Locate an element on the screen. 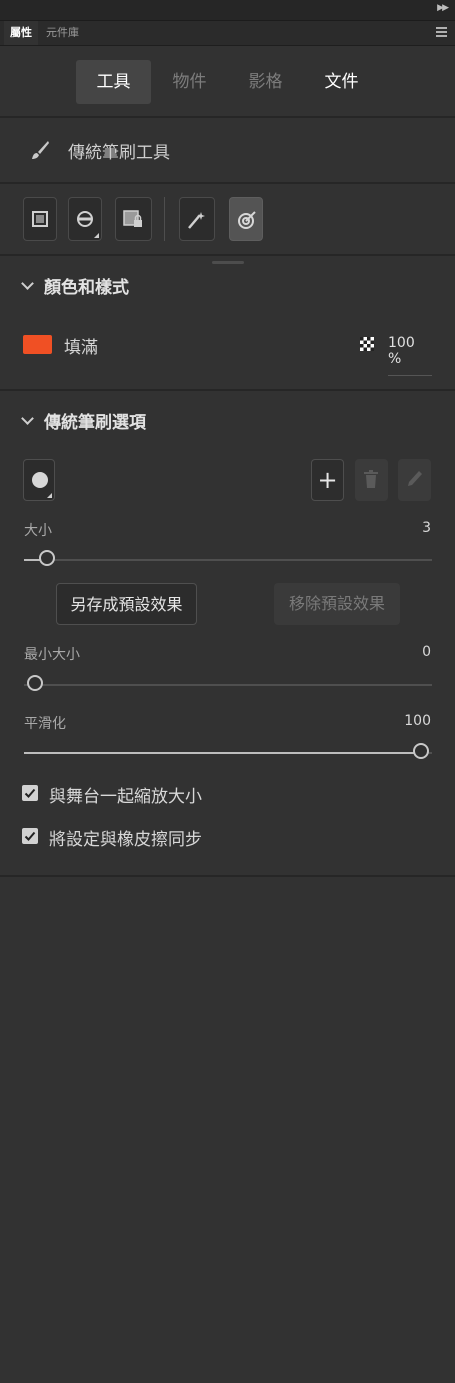 The image size is (455, 1383). tab-properties: 屬性 is located at coordinates (21, 33).